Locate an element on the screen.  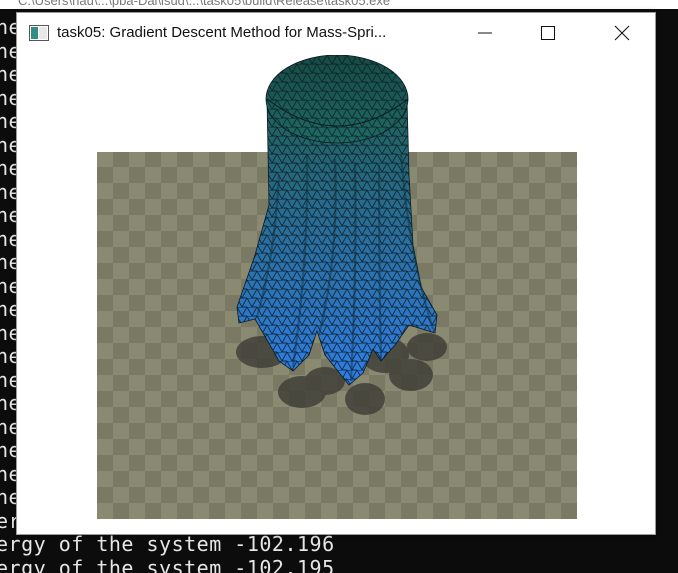
console-line: ergy of the system -102.196 is located at coordinates (167, 544).